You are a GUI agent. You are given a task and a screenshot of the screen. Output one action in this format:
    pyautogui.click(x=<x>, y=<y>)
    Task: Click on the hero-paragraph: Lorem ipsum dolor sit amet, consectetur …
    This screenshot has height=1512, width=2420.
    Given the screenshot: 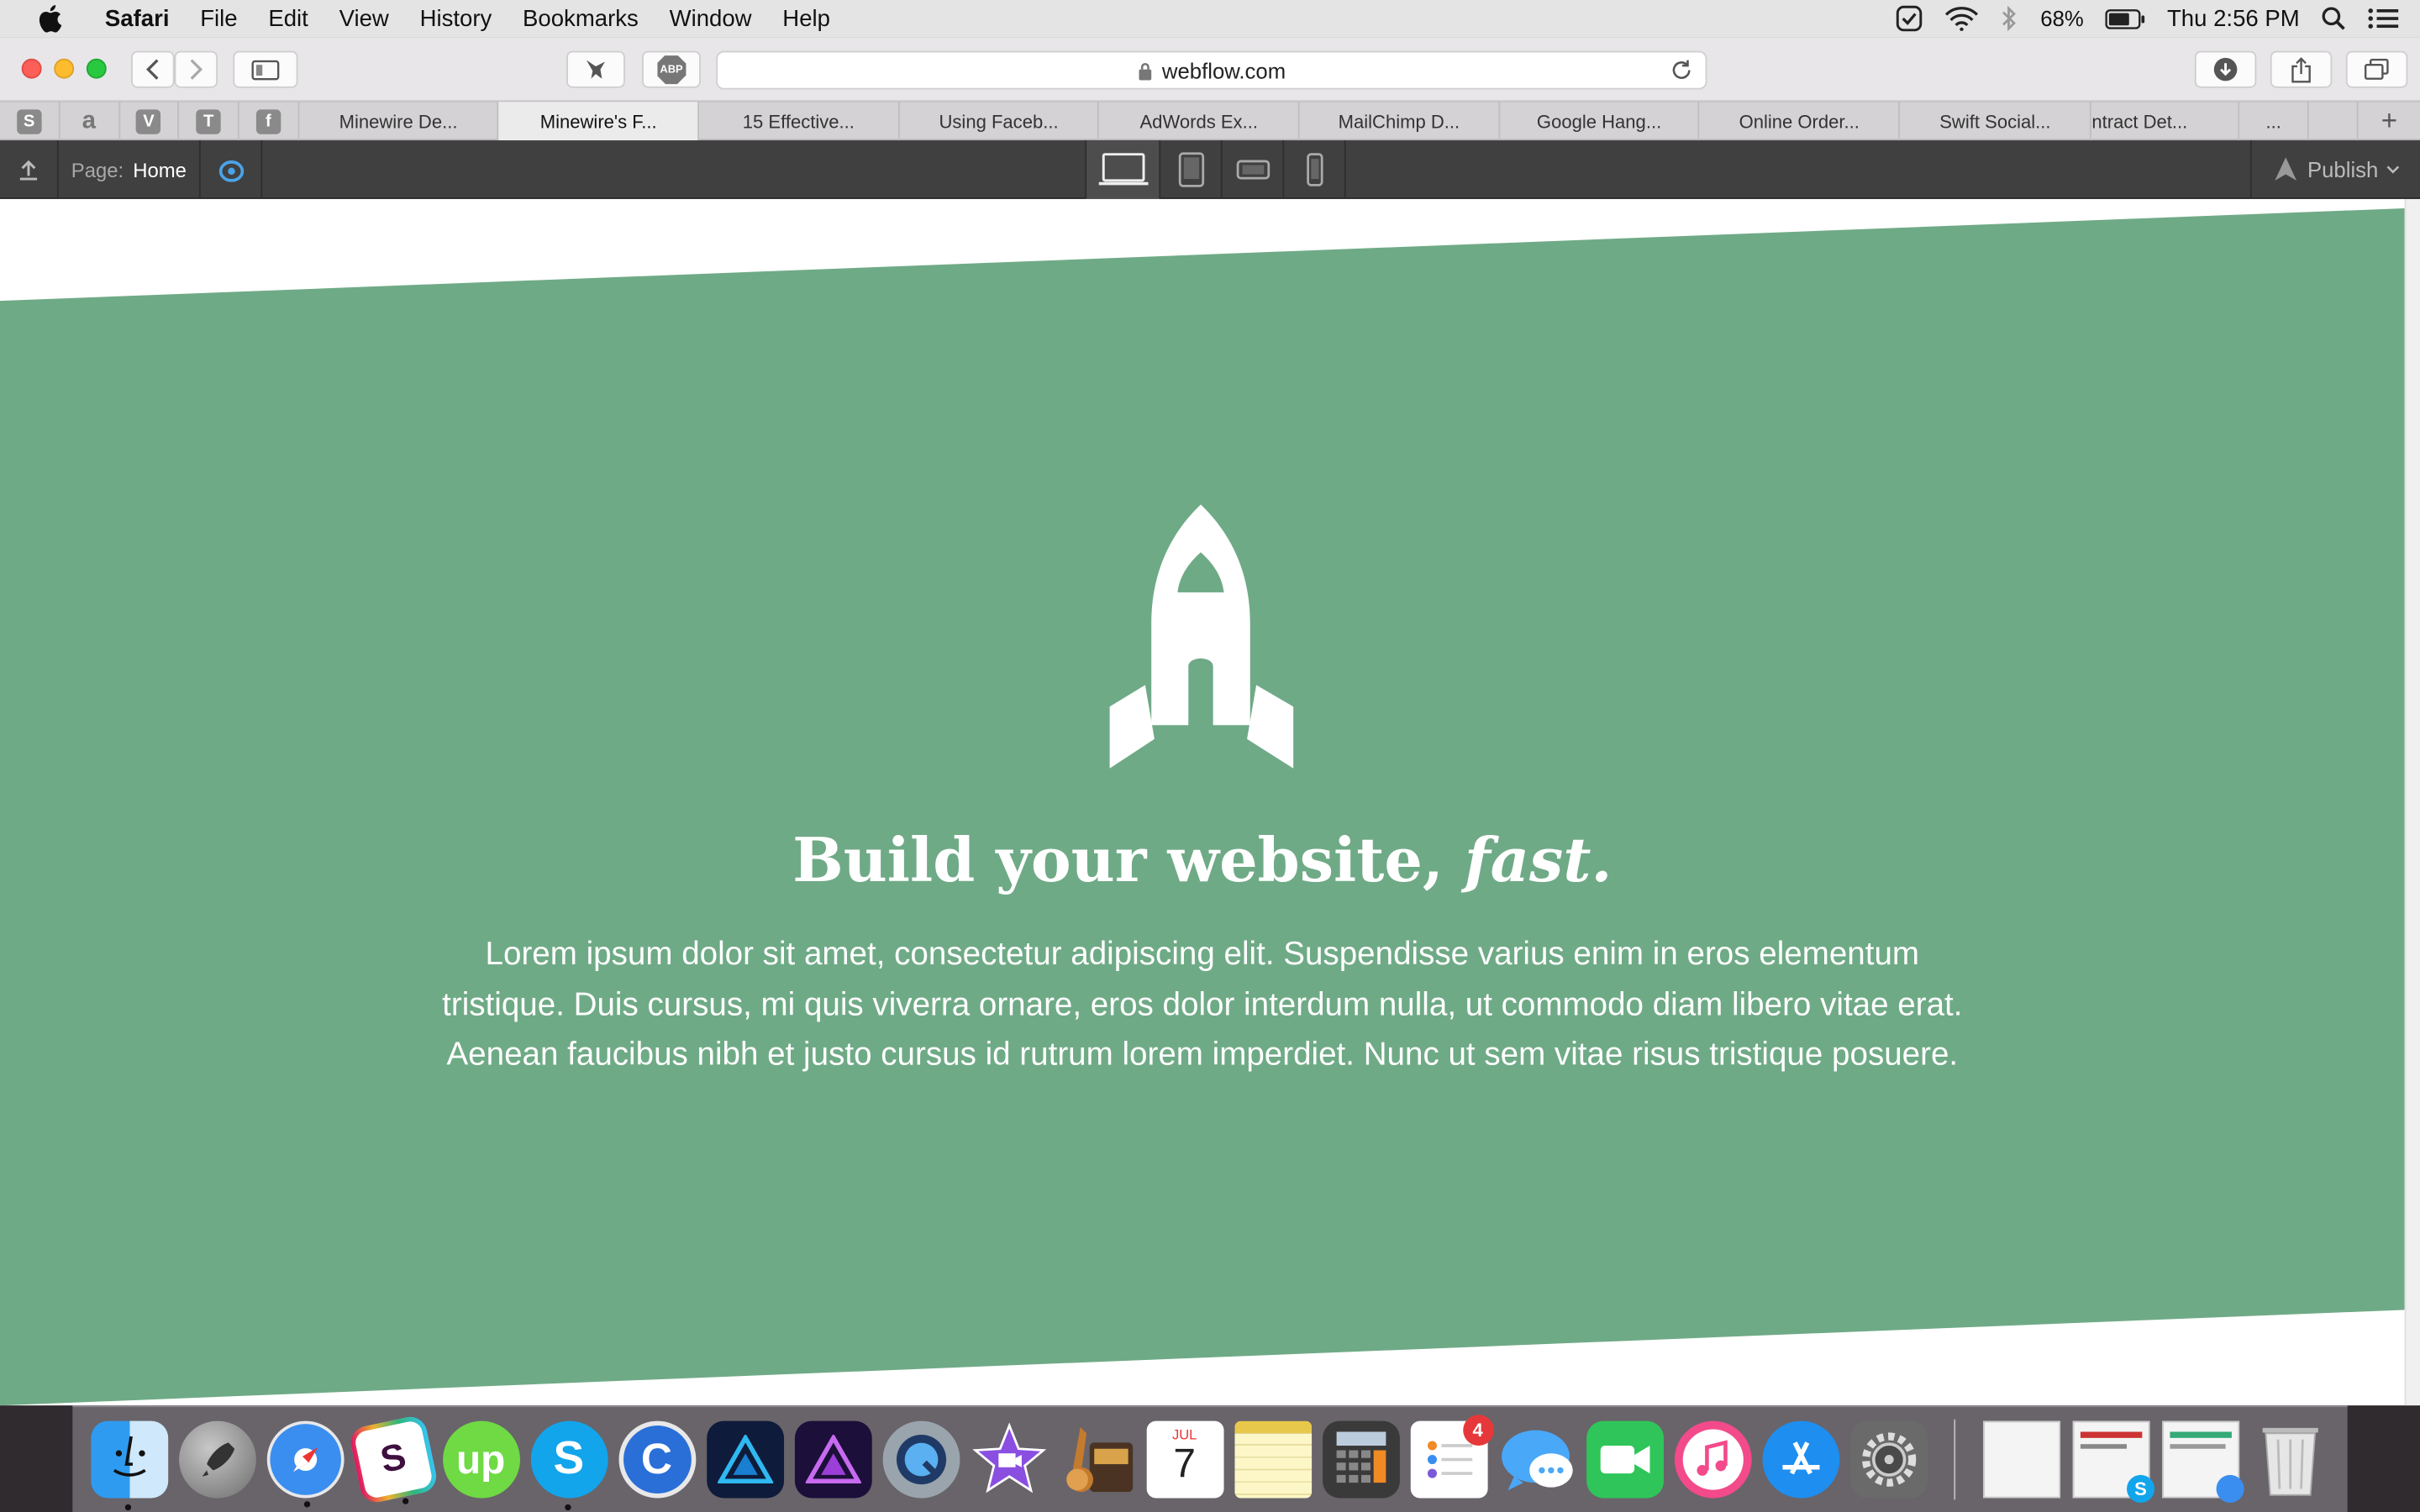 What is the action you would take?
    pyautogui.click(x=1202, y=1006)
    